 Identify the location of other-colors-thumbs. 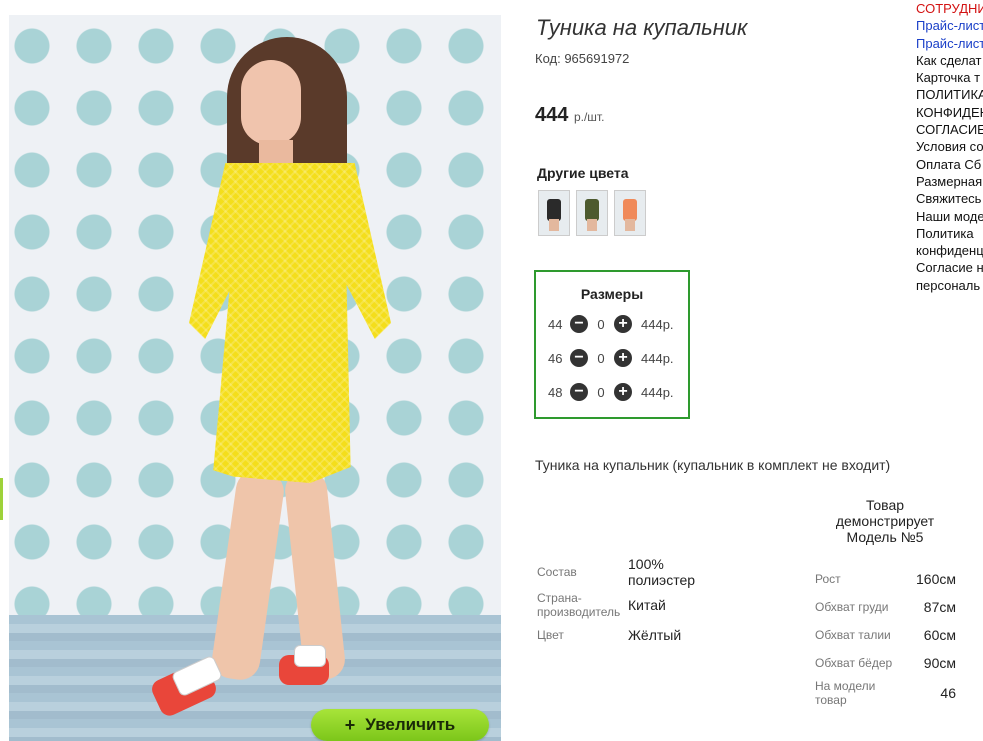
(592, 213).